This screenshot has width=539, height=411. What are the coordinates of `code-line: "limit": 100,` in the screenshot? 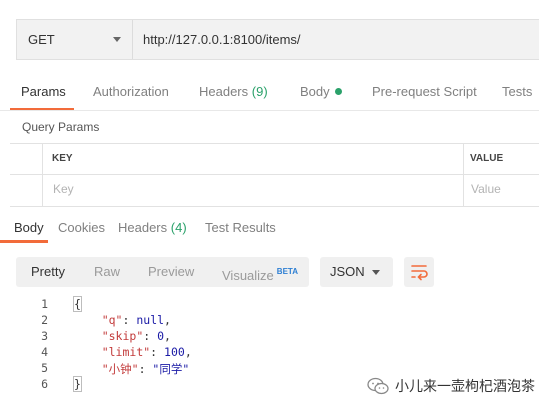 It's located at (133, 352).